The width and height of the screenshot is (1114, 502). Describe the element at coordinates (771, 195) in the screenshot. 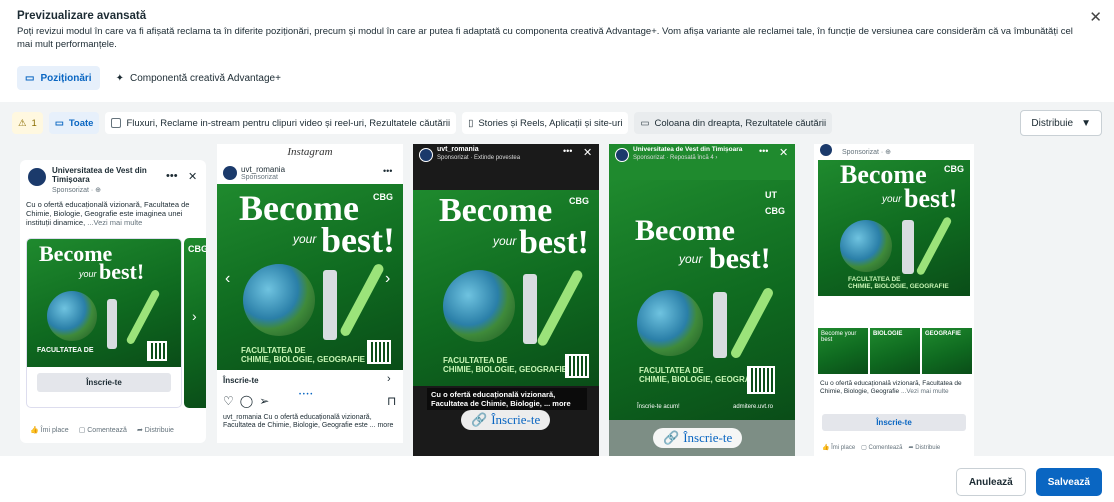

I see `uvt-logo: UT` at that location.